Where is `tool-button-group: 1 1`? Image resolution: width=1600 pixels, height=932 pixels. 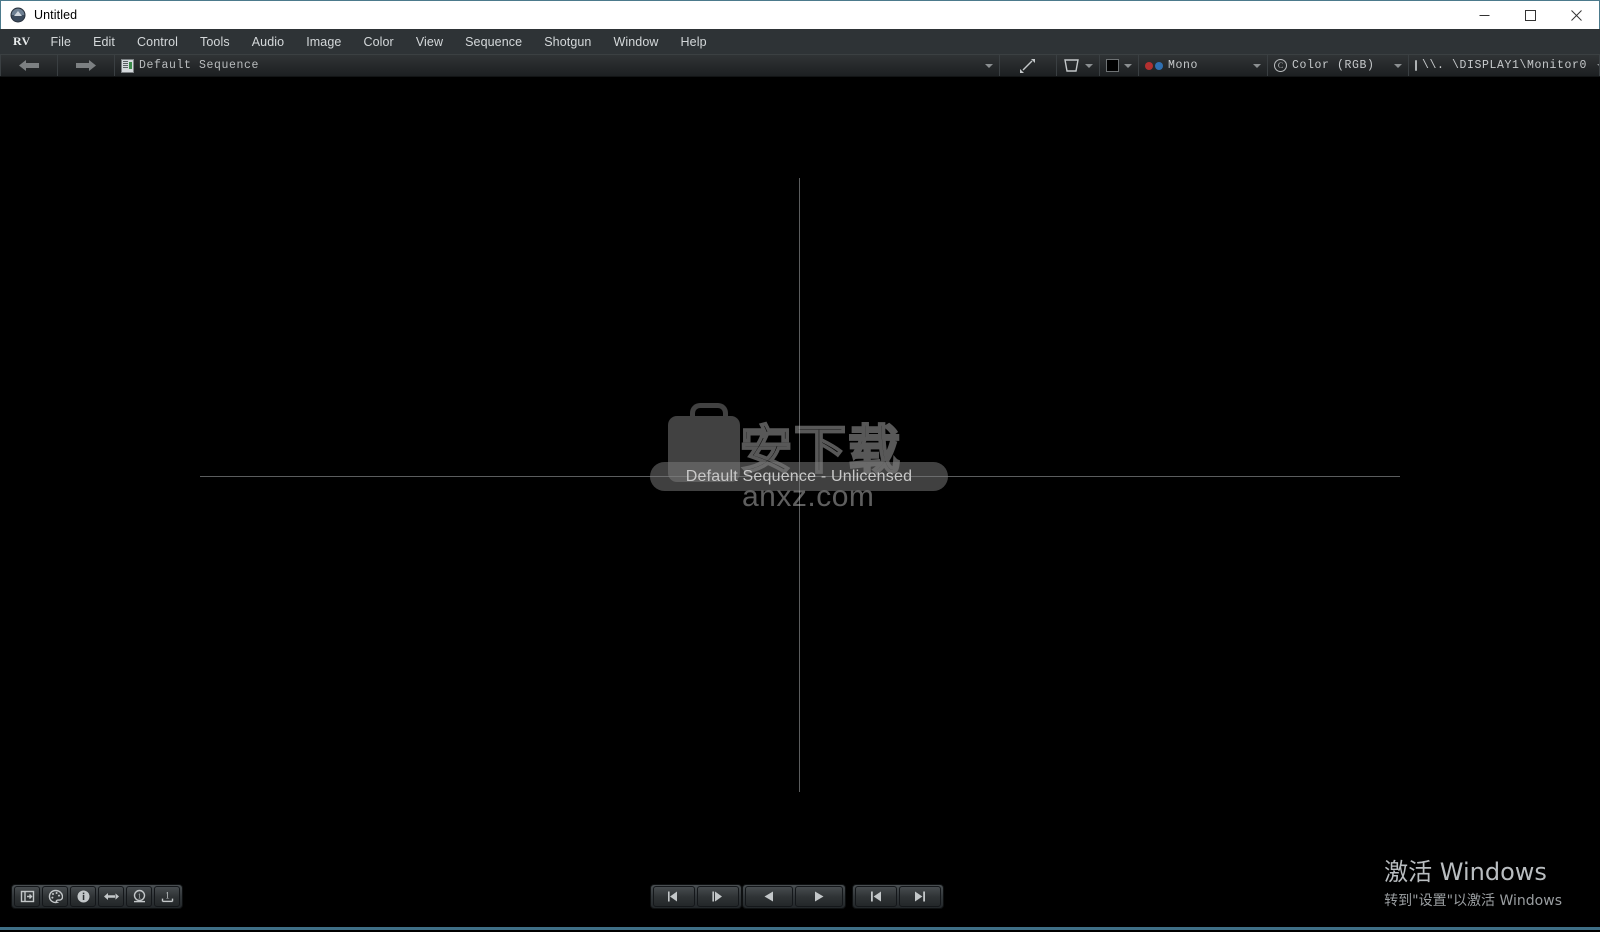 tool-button-group: 1 1 is located at coordinates (97, 896).